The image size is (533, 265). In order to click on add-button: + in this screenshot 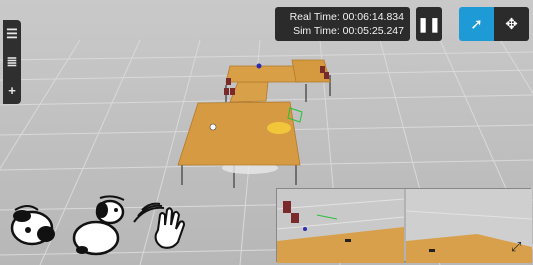, I will do `click(12, 90)`.